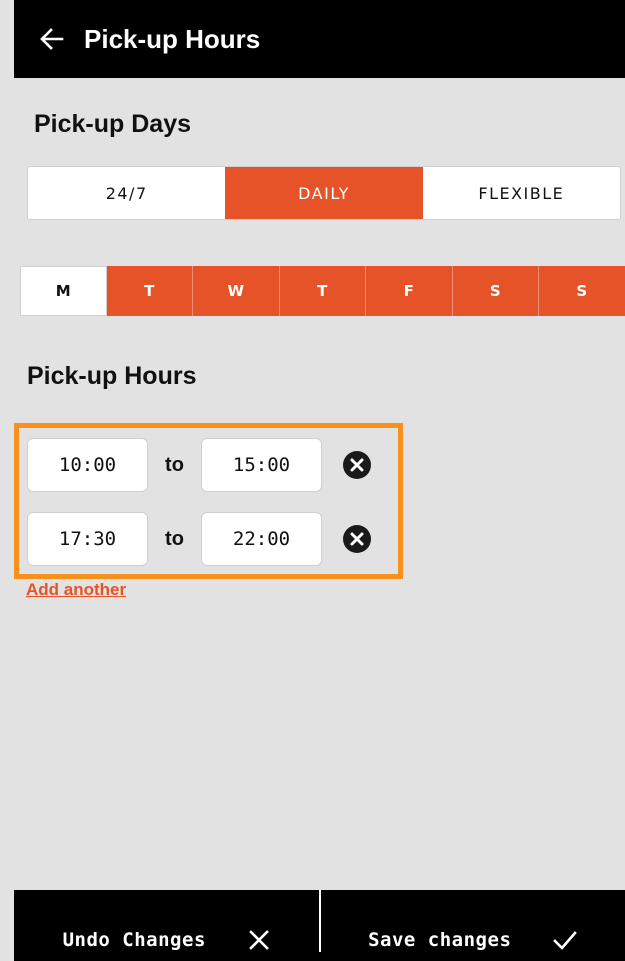  What do you see at coordinates (87, 465) in the screenshot?
I see `slot-1-start-time-input: 10:00` at bounding box center [87, 465].